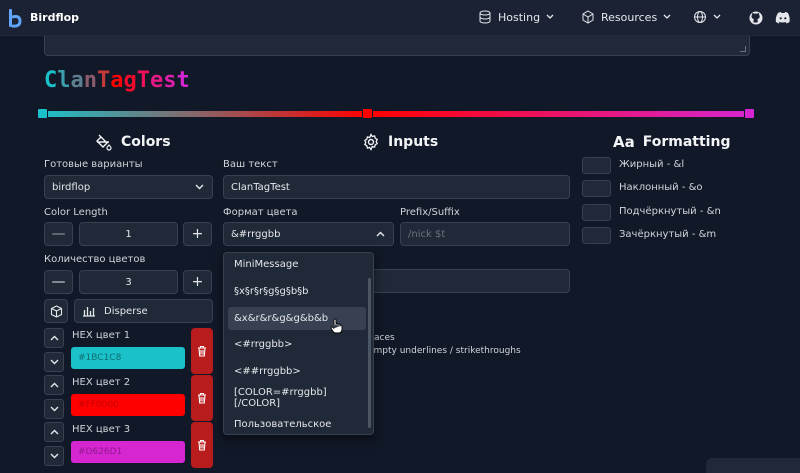 Image resolution: width=800 pixels, height=473 pixels. What do you see at coordinates (588, 17) in the screenshot?
I see `cube-icon` at bounding box center [588, 17].